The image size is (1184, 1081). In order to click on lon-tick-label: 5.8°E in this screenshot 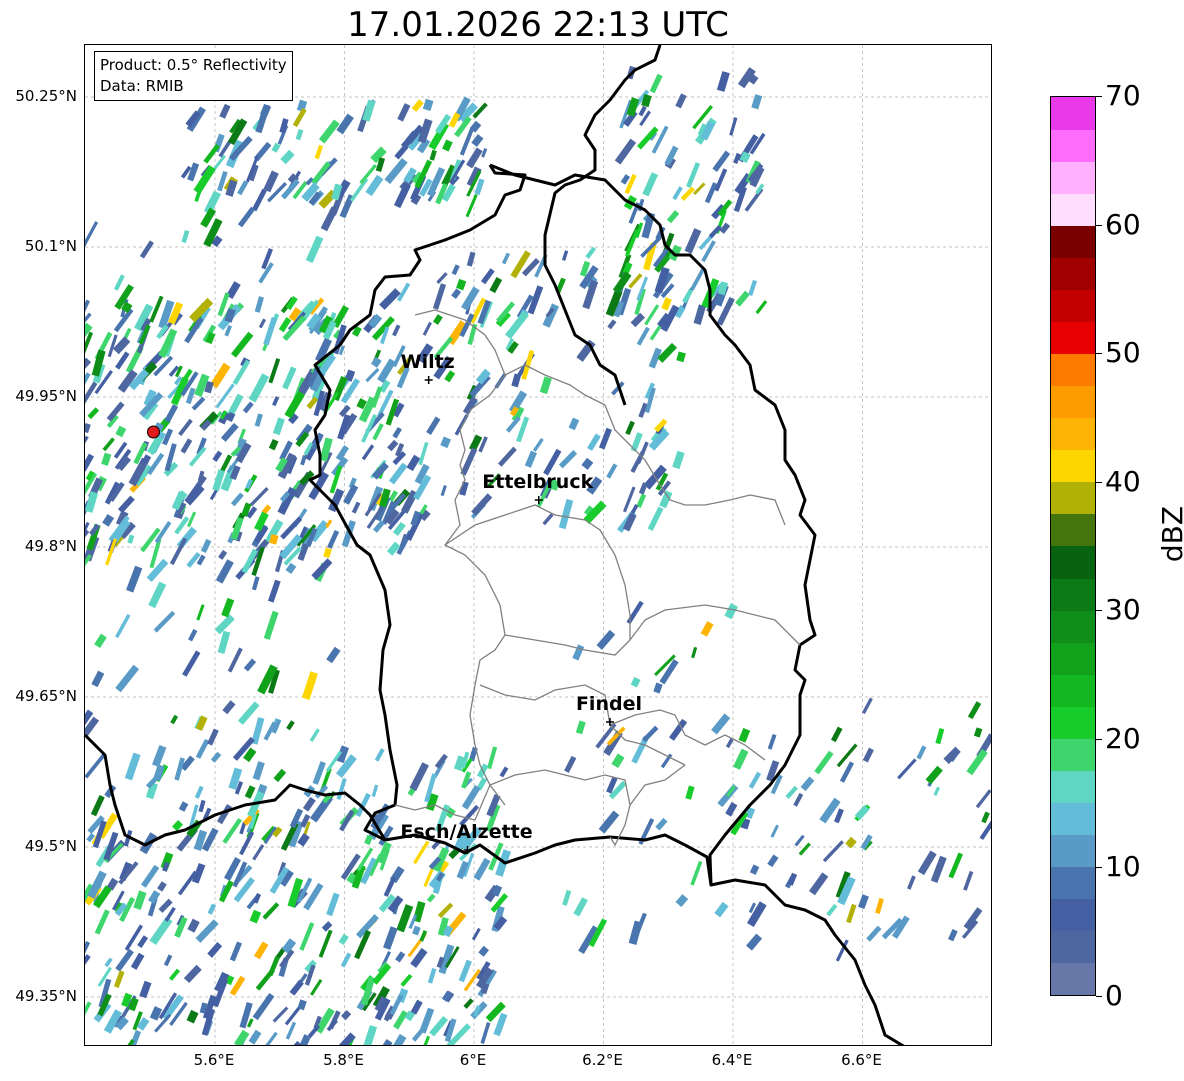, I will do `click(343, 1060)`.